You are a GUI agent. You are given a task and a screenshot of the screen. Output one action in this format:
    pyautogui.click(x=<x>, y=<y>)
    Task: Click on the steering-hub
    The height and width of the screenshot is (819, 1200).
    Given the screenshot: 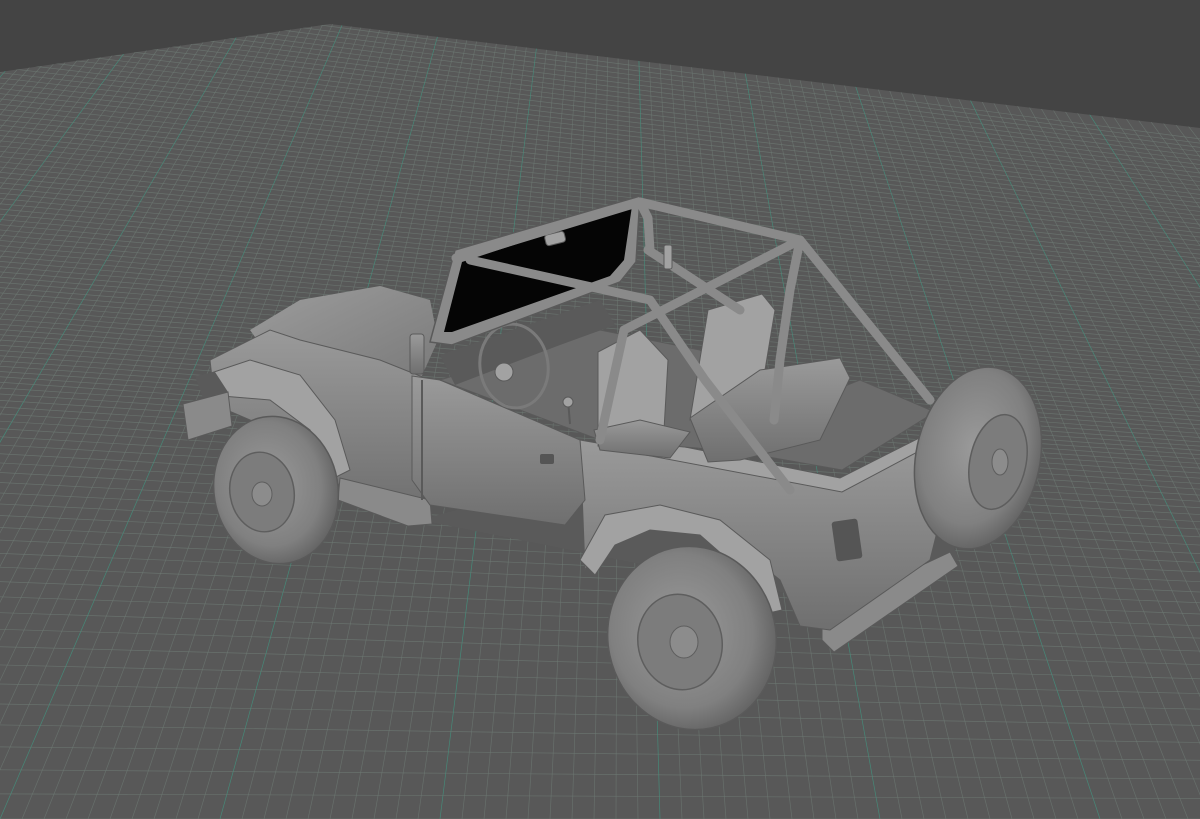 What is the action you would take?
    pyautogui.click(x=504, y=372)
    